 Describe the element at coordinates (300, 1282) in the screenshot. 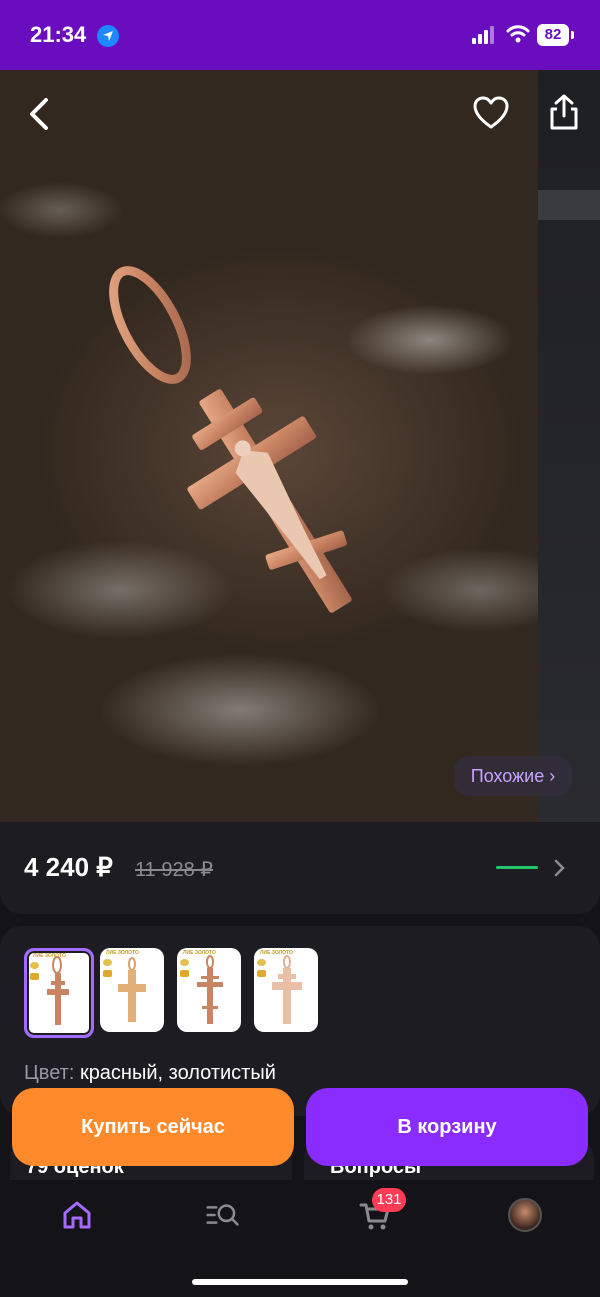

I see `home-indicator` at that location.